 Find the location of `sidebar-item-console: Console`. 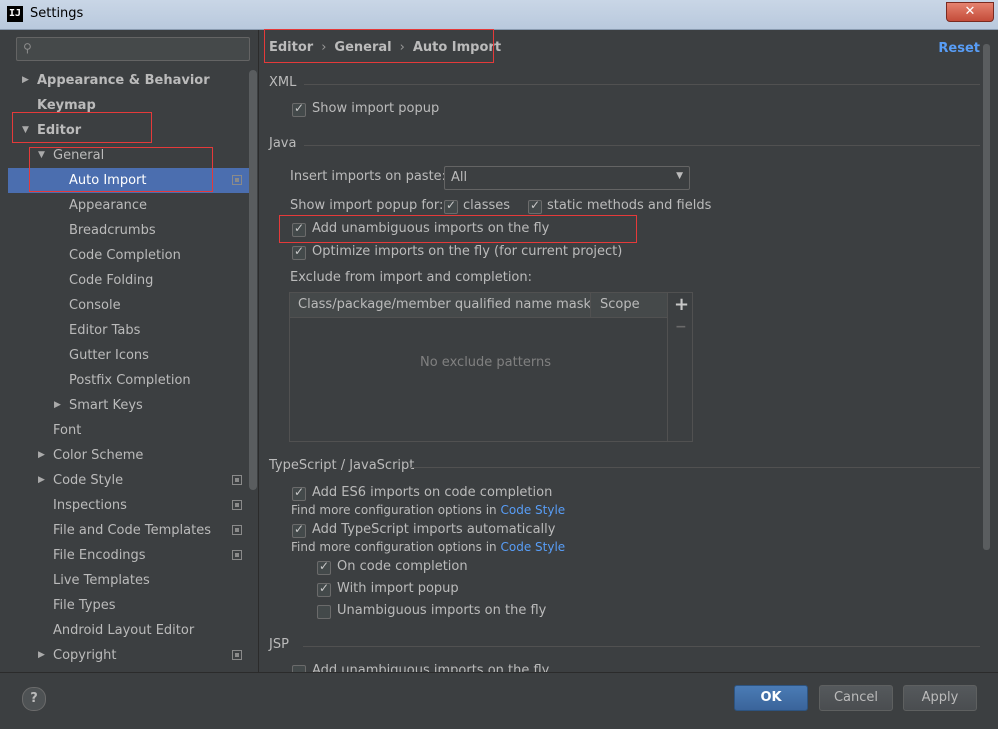

sidebar-item-console: Console is located at coordinates (129, 305).